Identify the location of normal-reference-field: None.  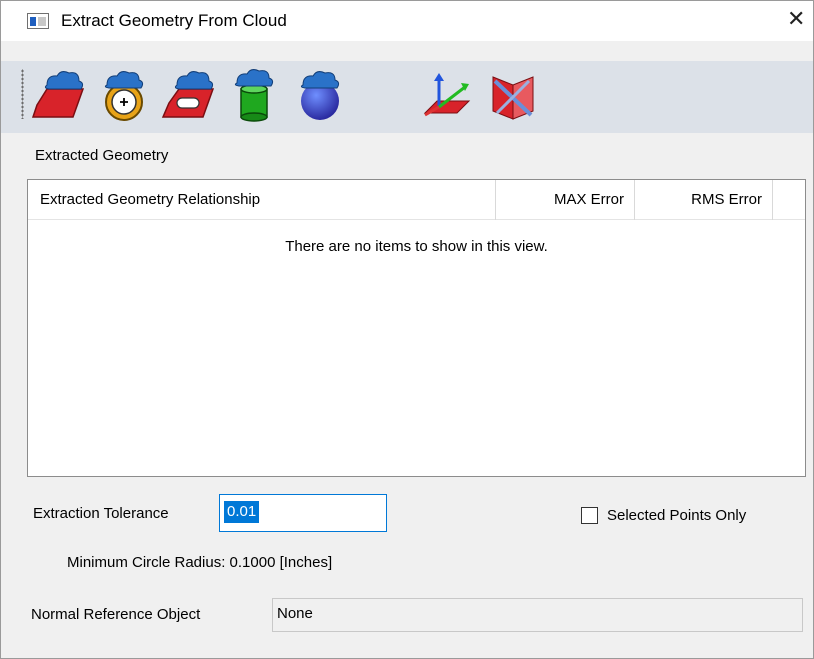
(537, 615).